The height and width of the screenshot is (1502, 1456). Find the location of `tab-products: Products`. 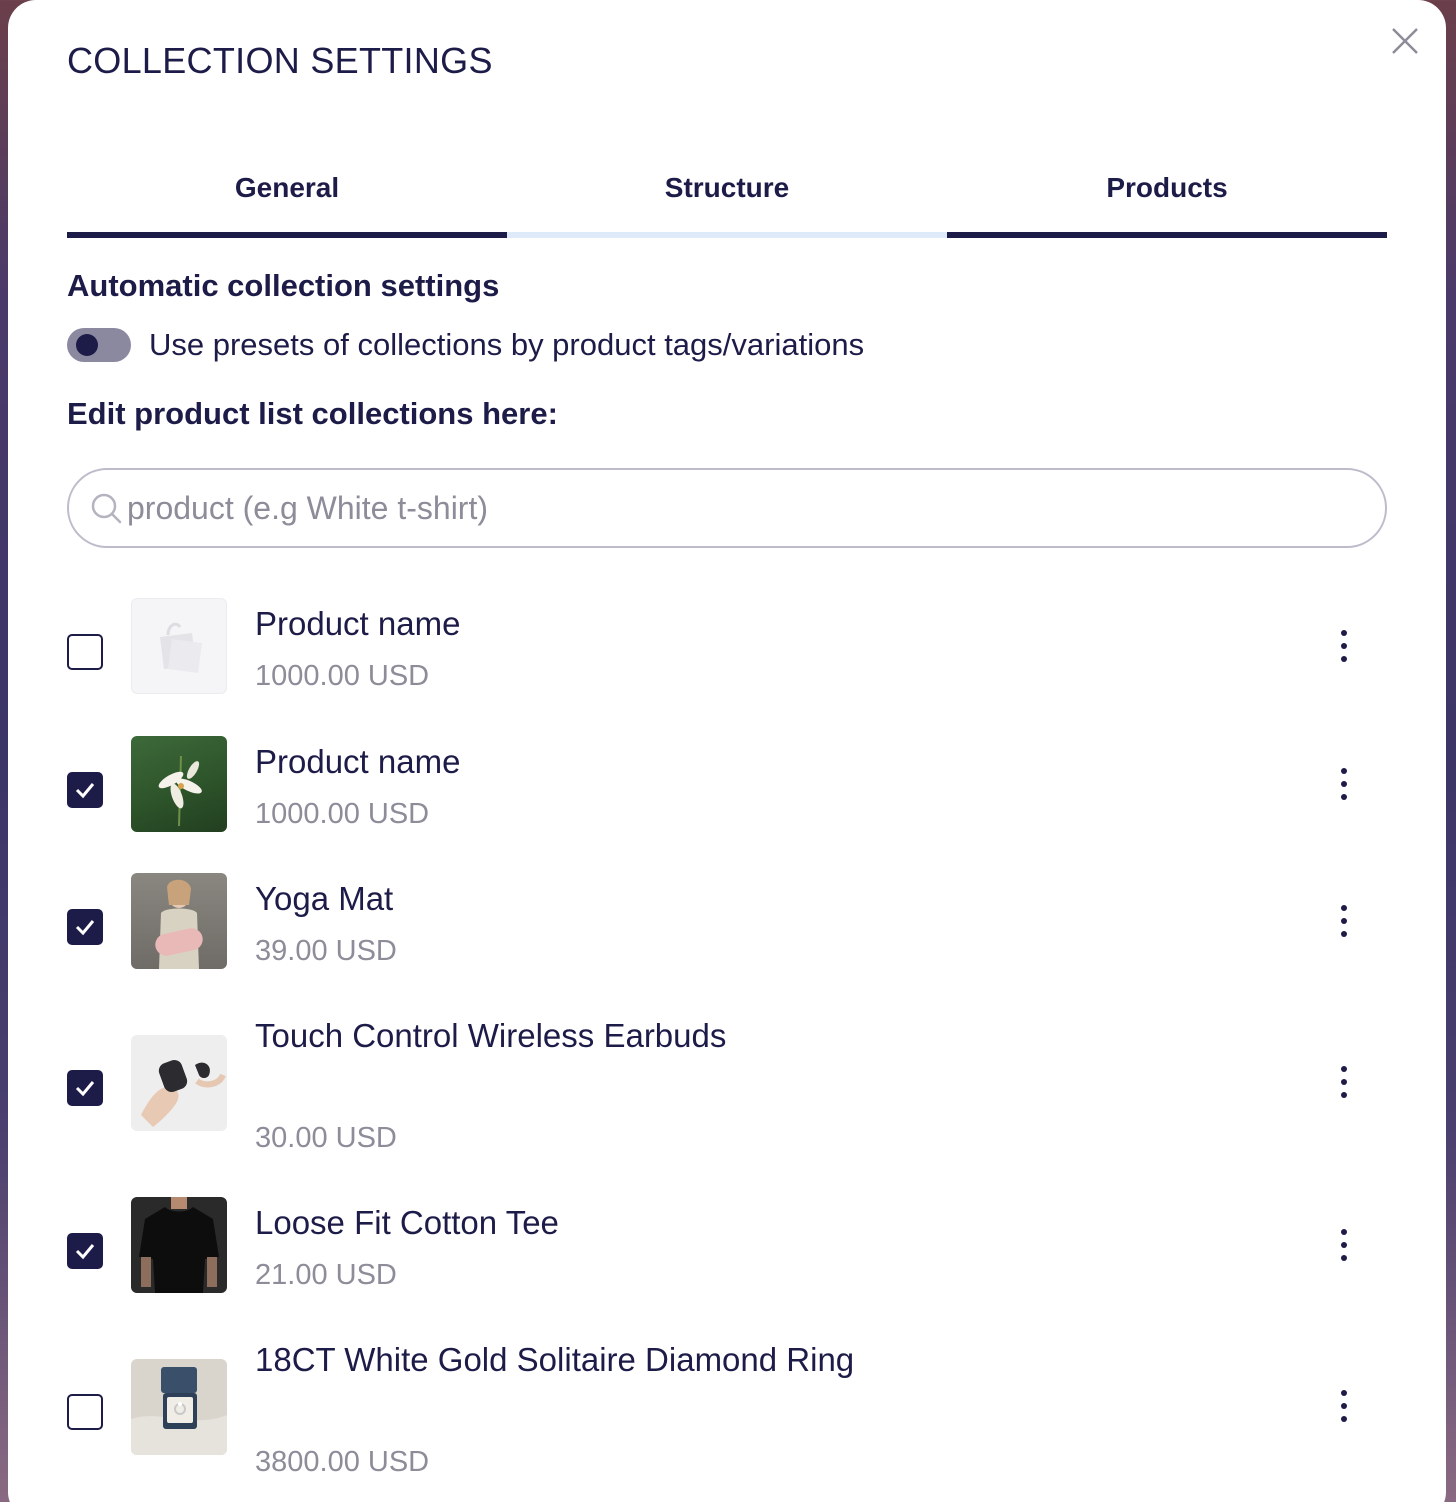

tab-products: Products is located at coordinates (1167, 199).